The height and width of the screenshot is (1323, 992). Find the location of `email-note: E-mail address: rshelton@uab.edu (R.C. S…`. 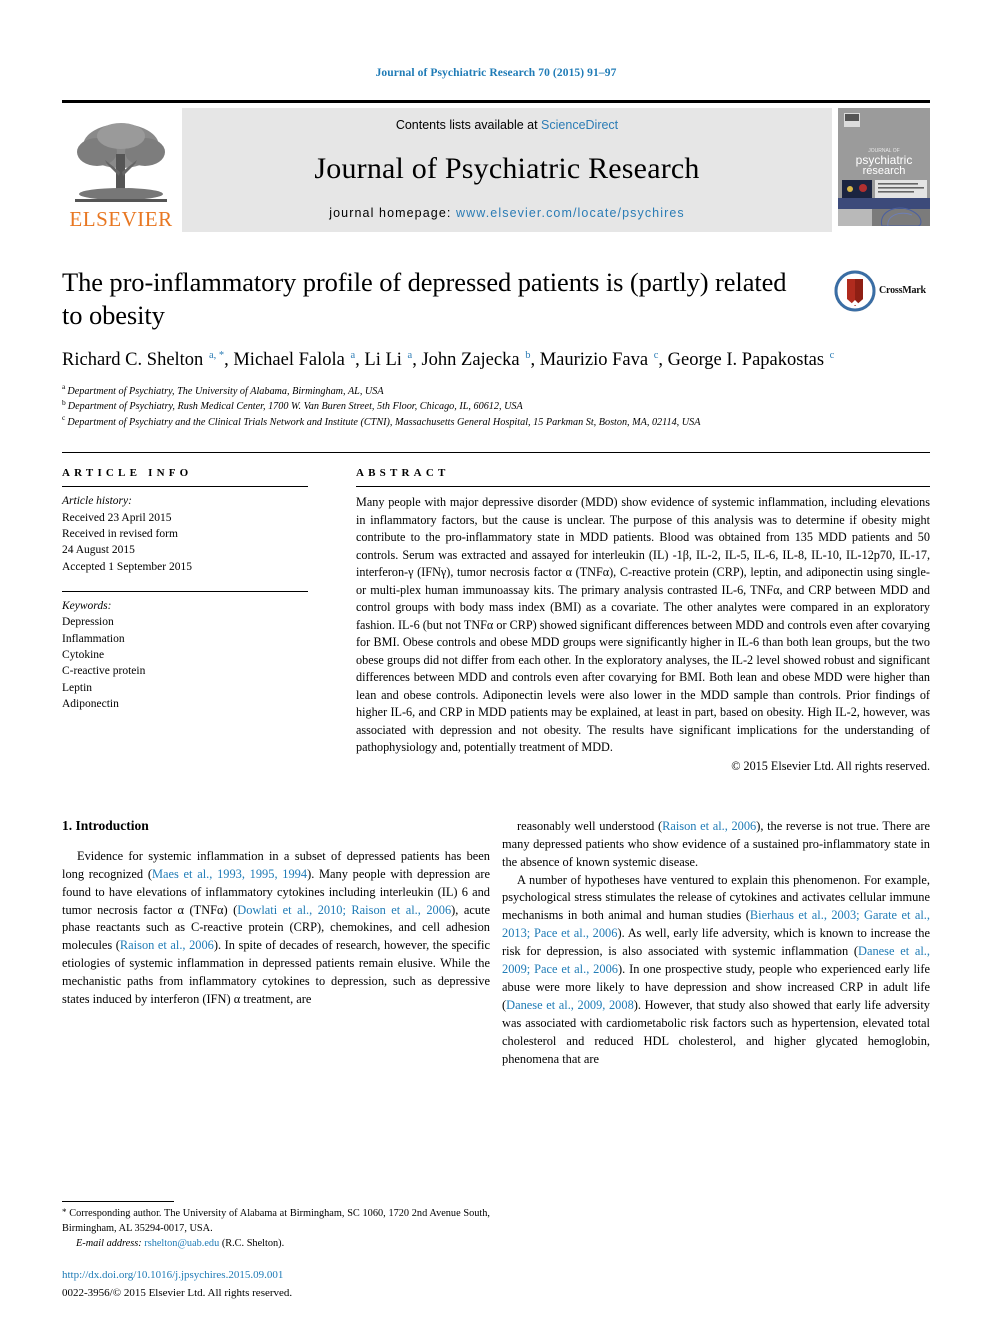

email-note: E-mail address: rshelton@uab.edu (R.C. S… is located at coordinates (276, 1244).